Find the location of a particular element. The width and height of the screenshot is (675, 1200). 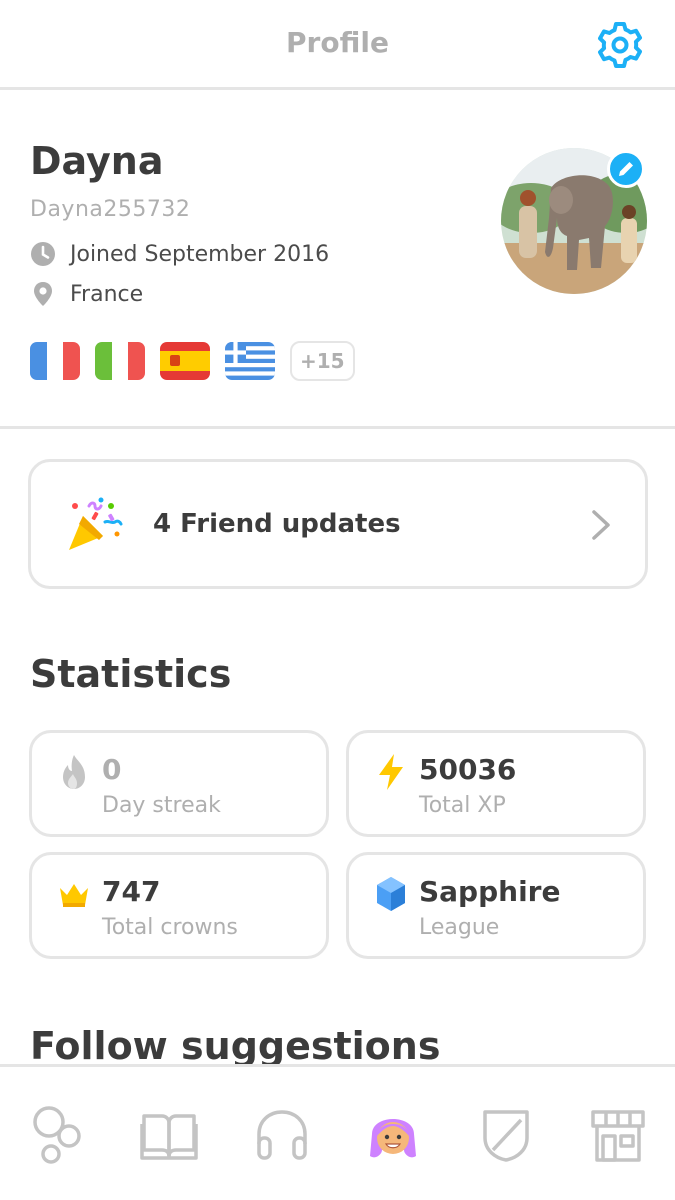

spain-flag-icon is located at coordinates (185, 361).